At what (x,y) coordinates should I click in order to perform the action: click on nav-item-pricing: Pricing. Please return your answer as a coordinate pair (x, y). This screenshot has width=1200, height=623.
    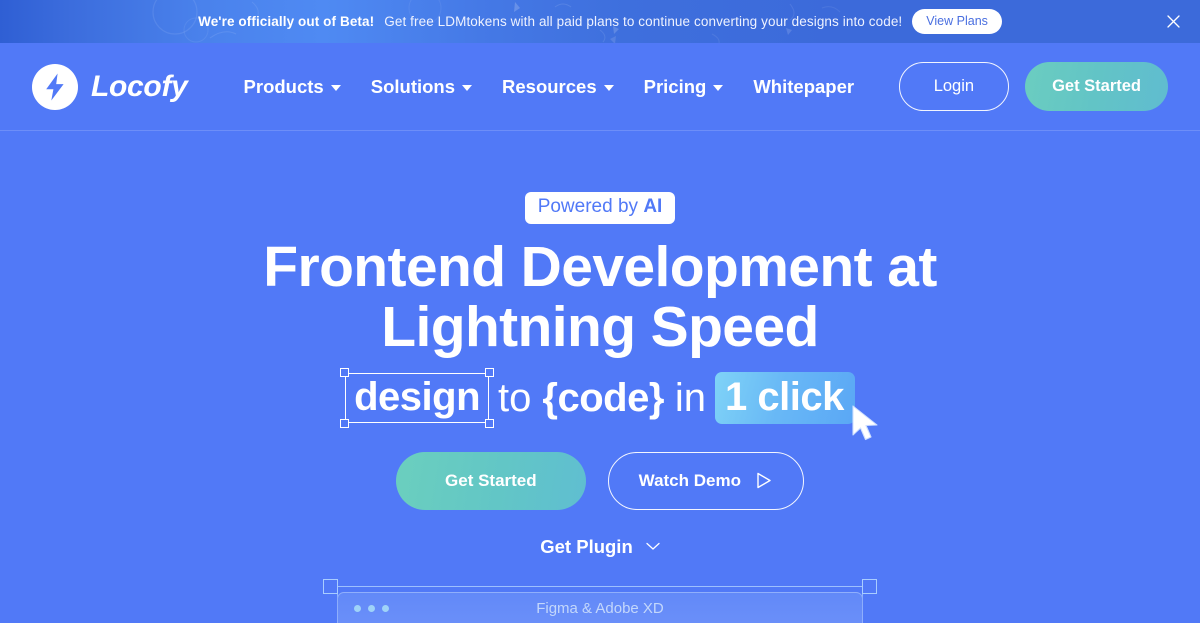
    Looking at the image, I should click on (684, 87).